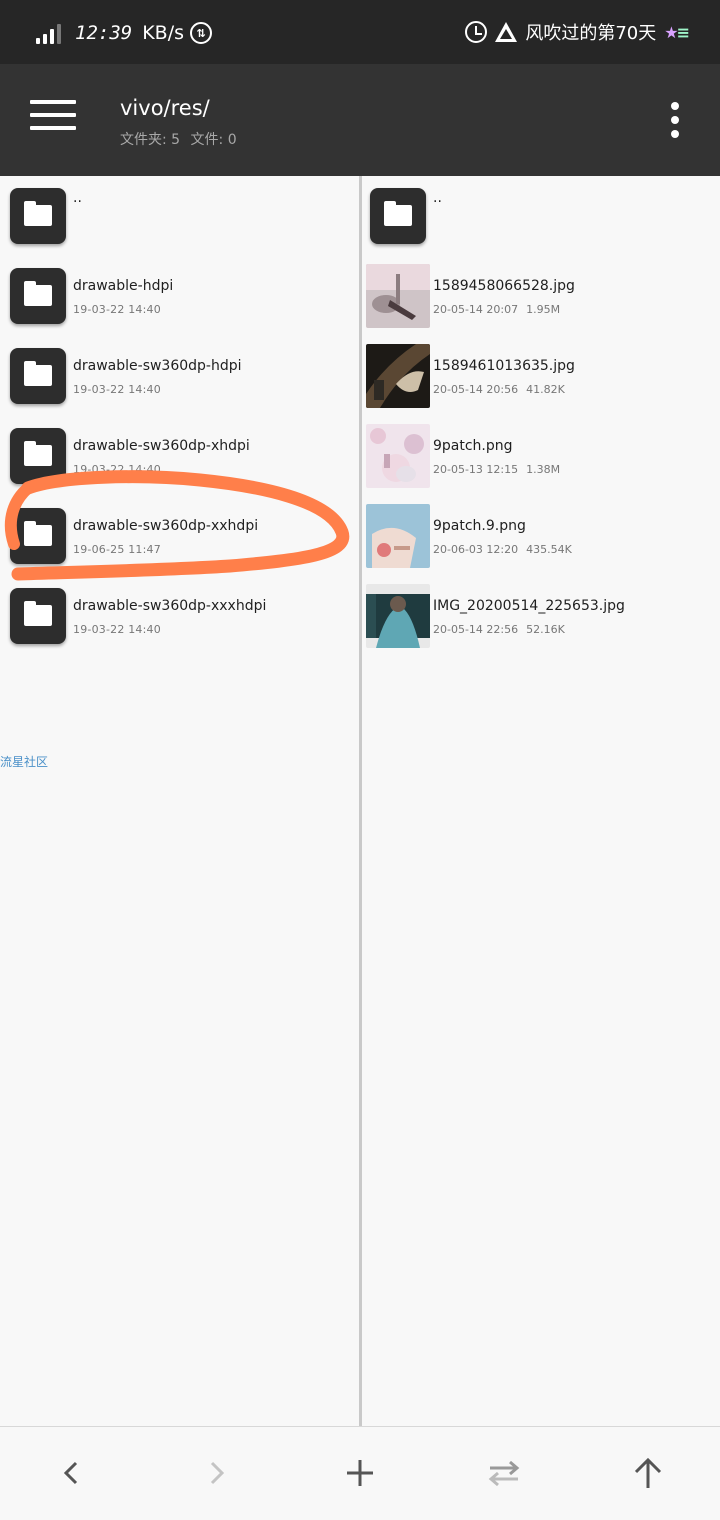 The width and height of the screenshot is (720, 1520). I want to click on item-meta: 20-05-14 20:56 41.82K, so click(503, 389).